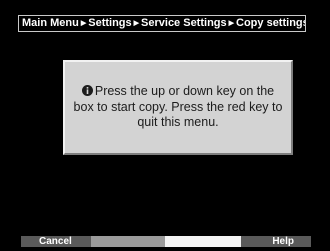 This screenshot has height=251, width=330. I want to click on breadcrumb-item-main-menu: Main Menu, so click(50, 23).